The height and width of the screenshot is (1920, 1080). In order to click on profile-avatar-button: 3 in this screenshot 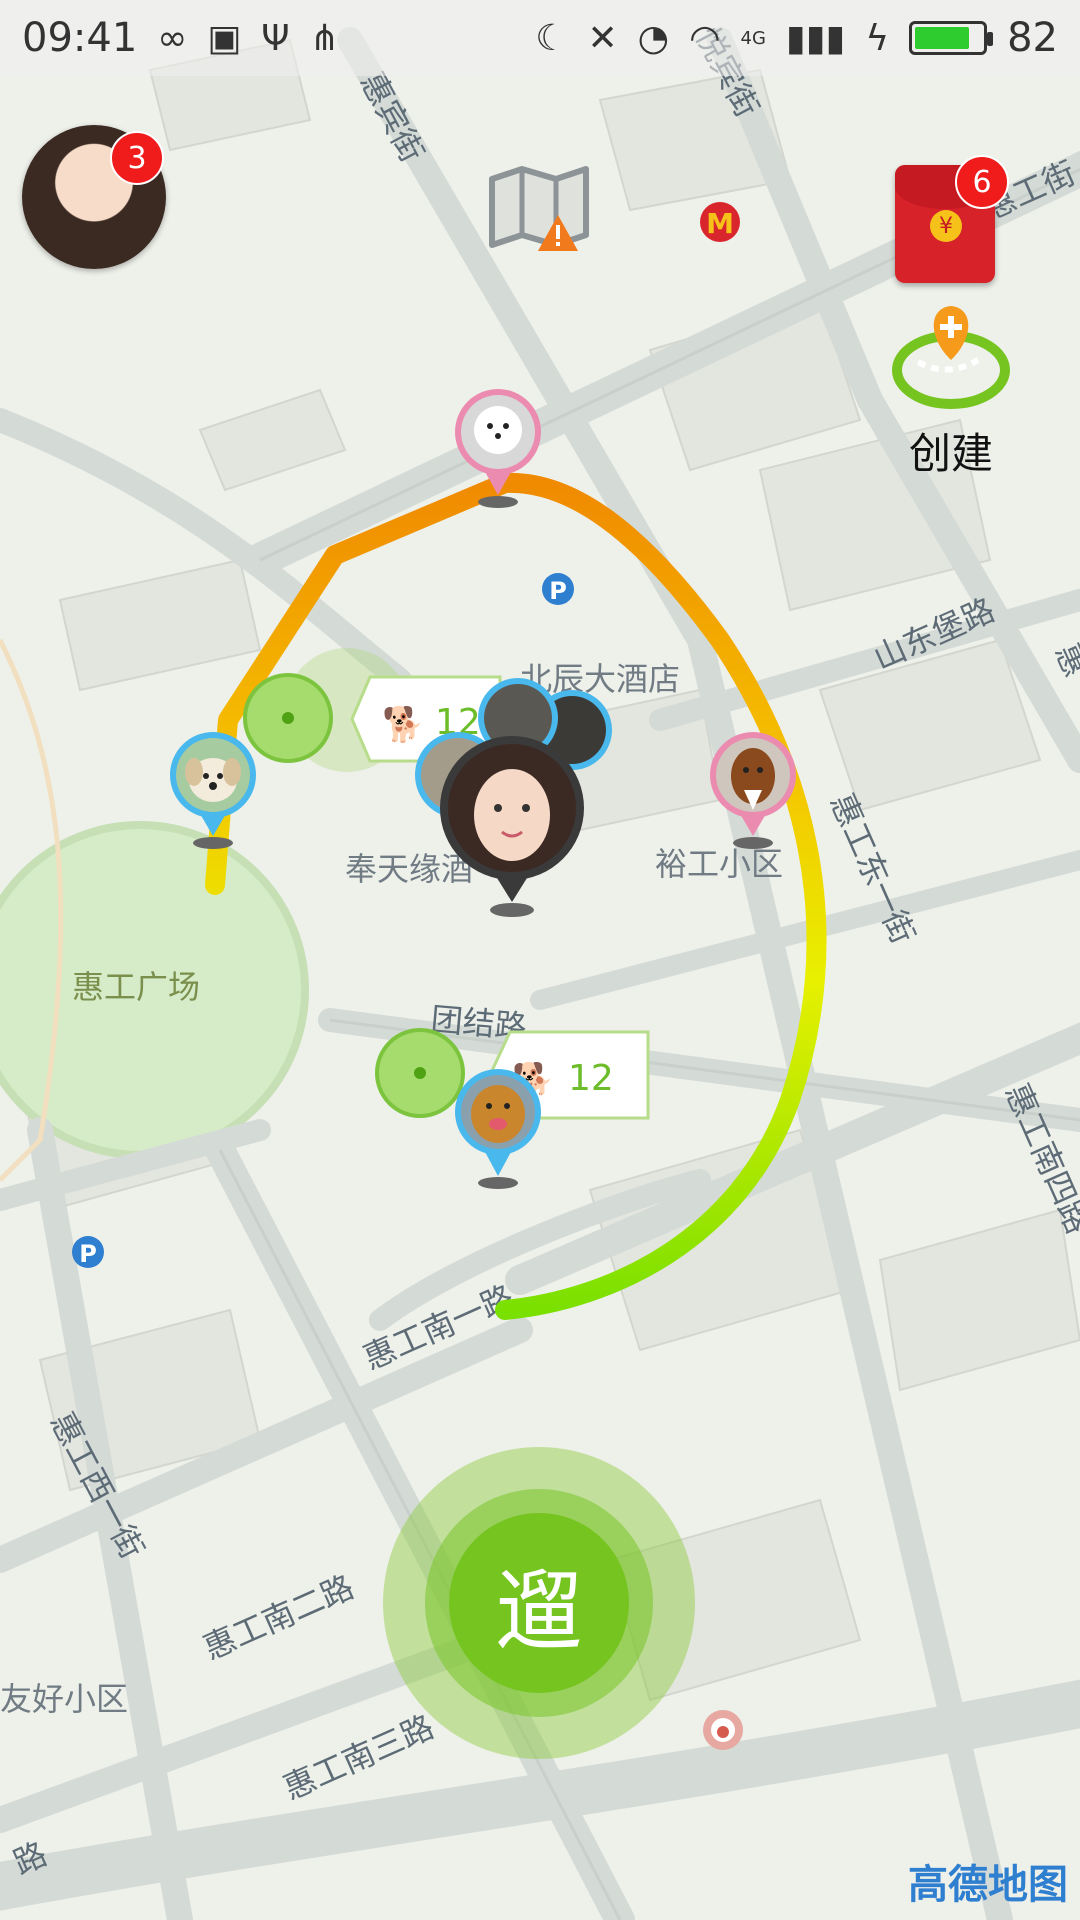, I will do `click(94, 197)`.